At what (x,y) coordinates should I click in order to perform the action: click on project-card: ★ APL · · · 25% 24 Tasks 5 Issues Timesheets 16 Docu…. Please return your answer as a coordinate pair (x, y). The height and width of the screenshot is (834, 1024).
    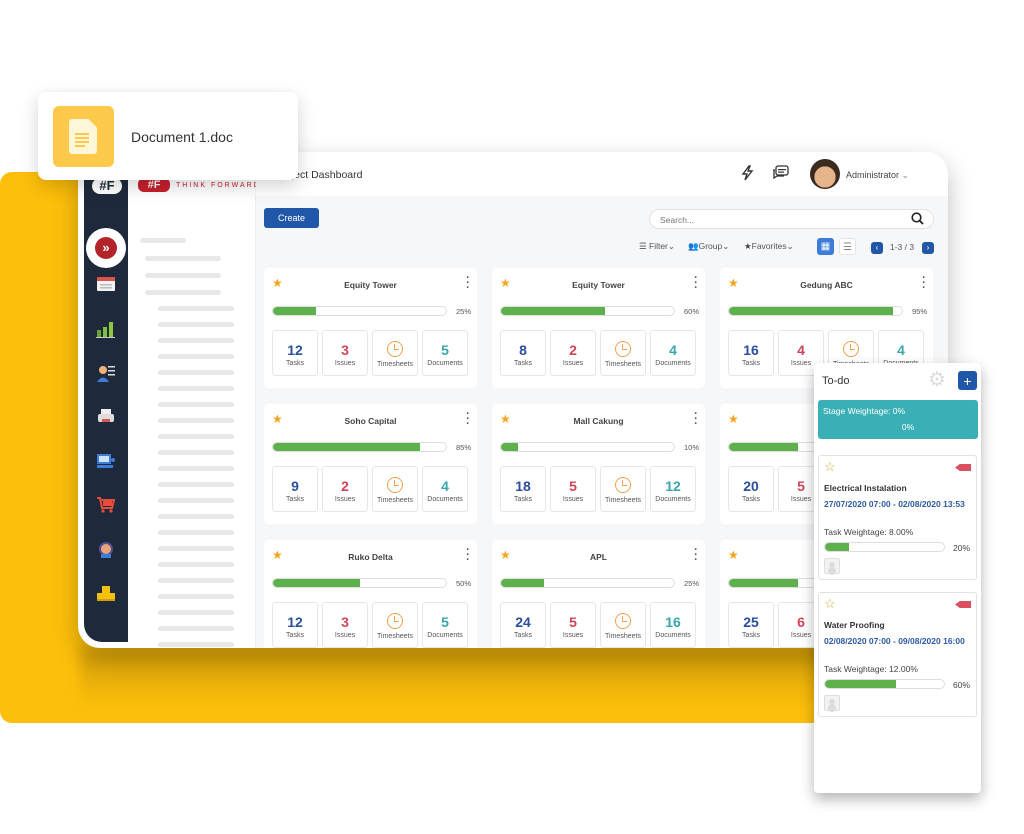
    Looking at the image, I should click on (598, 594).